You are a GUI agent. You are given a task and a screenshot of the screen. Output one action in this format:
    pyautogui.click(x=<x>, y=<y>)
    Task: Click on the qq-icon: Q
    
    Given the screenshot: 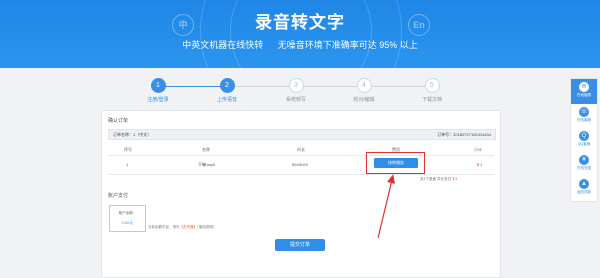 What is the action you would take?
    pyautogui.click(x=584, y=136)
    